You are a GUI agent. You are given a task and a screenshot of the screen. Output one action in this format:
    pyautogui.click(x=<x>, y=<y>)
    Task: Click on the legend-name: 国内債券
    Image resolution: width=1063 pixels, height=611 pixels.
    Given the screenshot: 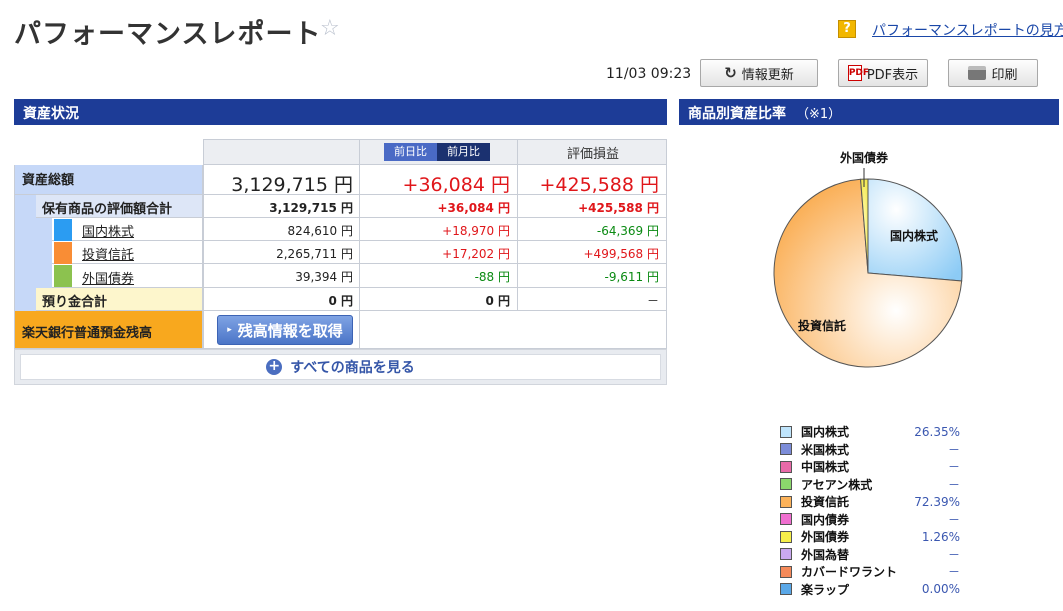 What is the action you would take?
    pyautogui.click(x=825, y=519)
    